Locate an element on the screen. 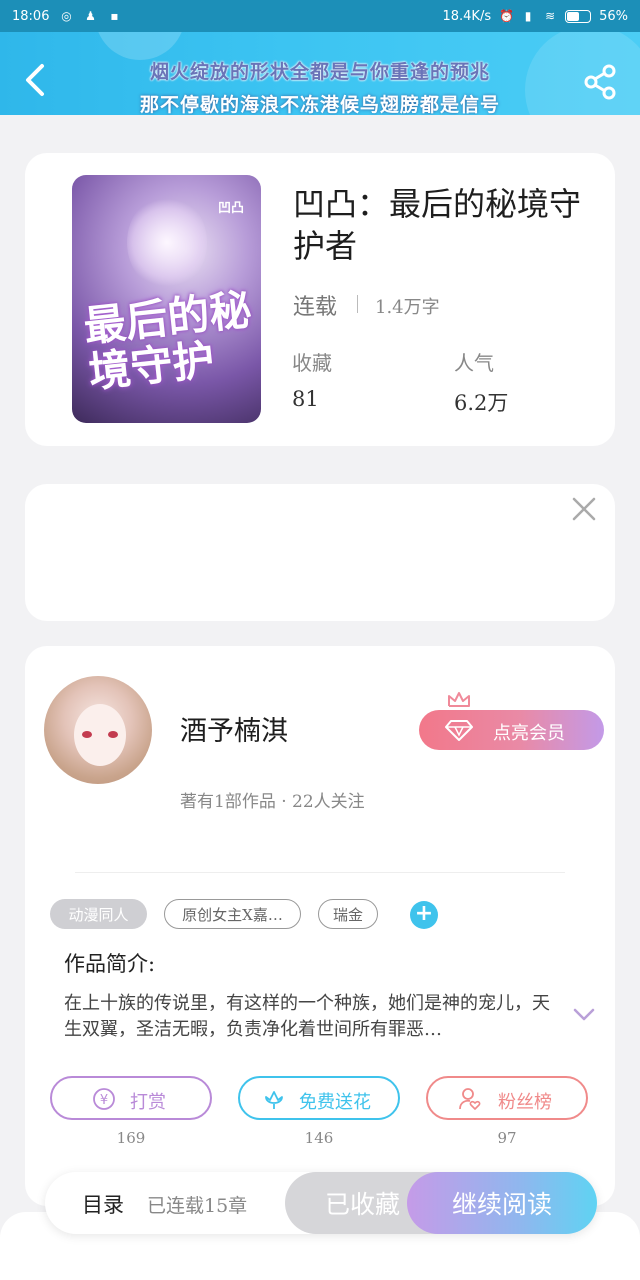  alarm-icon: ⏰ is located at coordinates (507, 16).